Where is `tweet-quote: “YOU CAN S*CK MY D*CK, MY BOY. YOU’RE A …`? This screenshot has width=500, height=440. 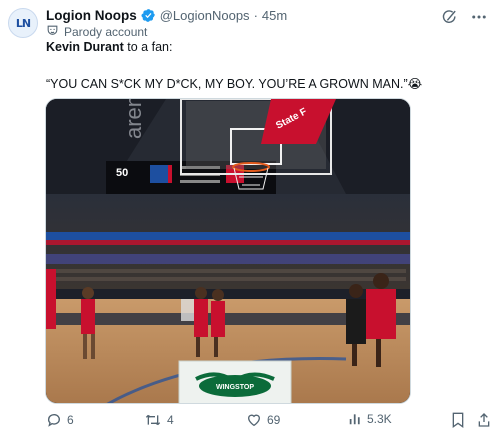 tweet-quote: “YOU CAN S*CK MY D*CK, MY BOY. YOU’RE A … is located at coordinates (227, 84).